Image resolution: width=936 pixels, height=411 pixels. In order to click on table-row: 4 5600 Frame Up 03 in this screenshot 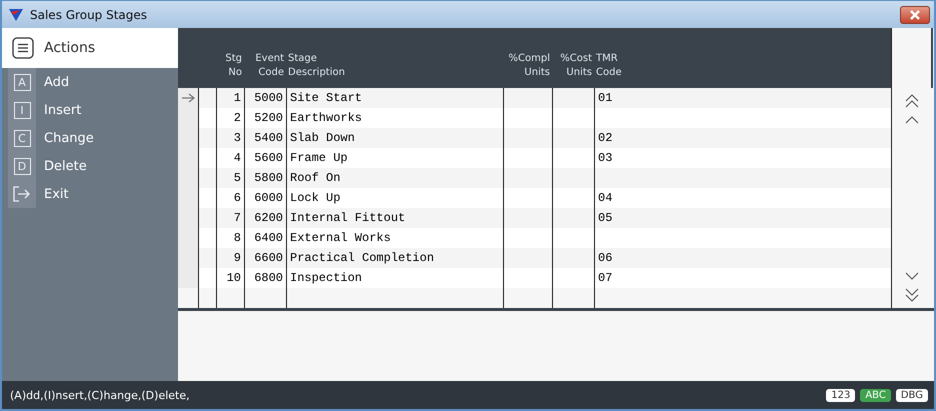, I will do `click(534, 158)`.